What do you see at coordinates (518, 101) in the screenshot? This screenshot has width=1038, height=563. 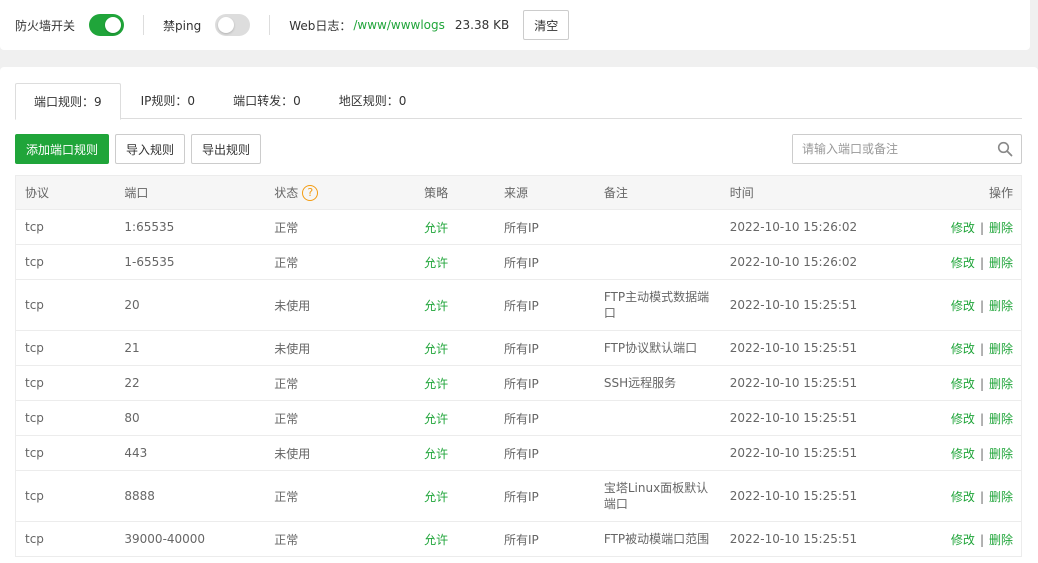 I see `rule-tabs: 端口规则：9 IP规则：0 端口转发：0 地区规则：0` at bounding box center [518, 101].